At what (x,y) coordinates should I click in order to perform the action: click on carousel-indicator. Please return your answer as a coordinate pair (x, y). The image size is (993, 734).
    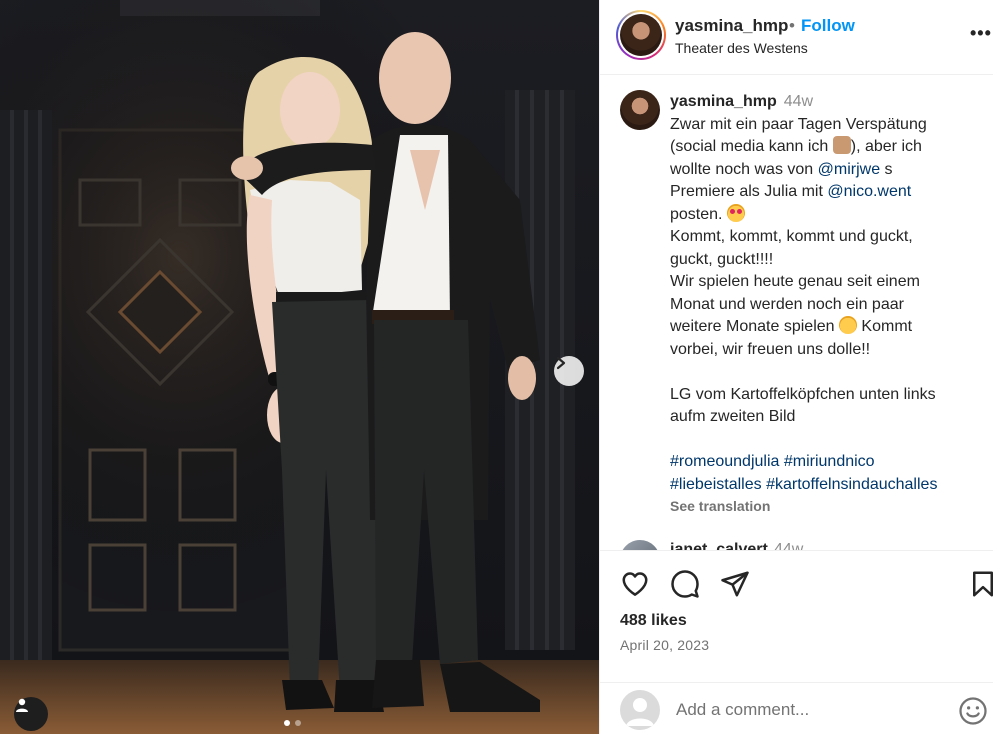
    Looking at the image, I should click on (292, 723).